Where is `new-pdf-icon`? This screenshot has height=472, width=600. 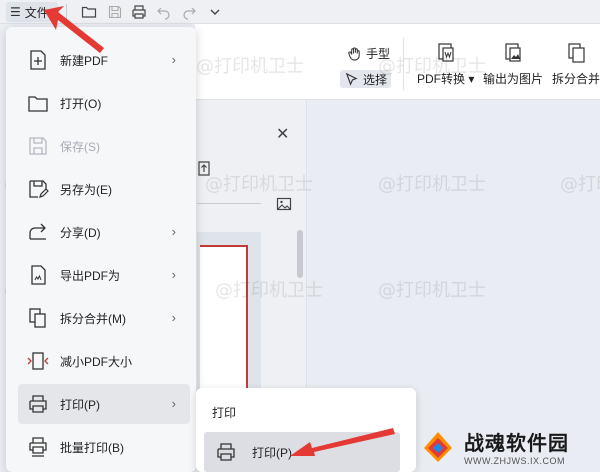
new-pdf-icon is located at coordinates (38, 60).